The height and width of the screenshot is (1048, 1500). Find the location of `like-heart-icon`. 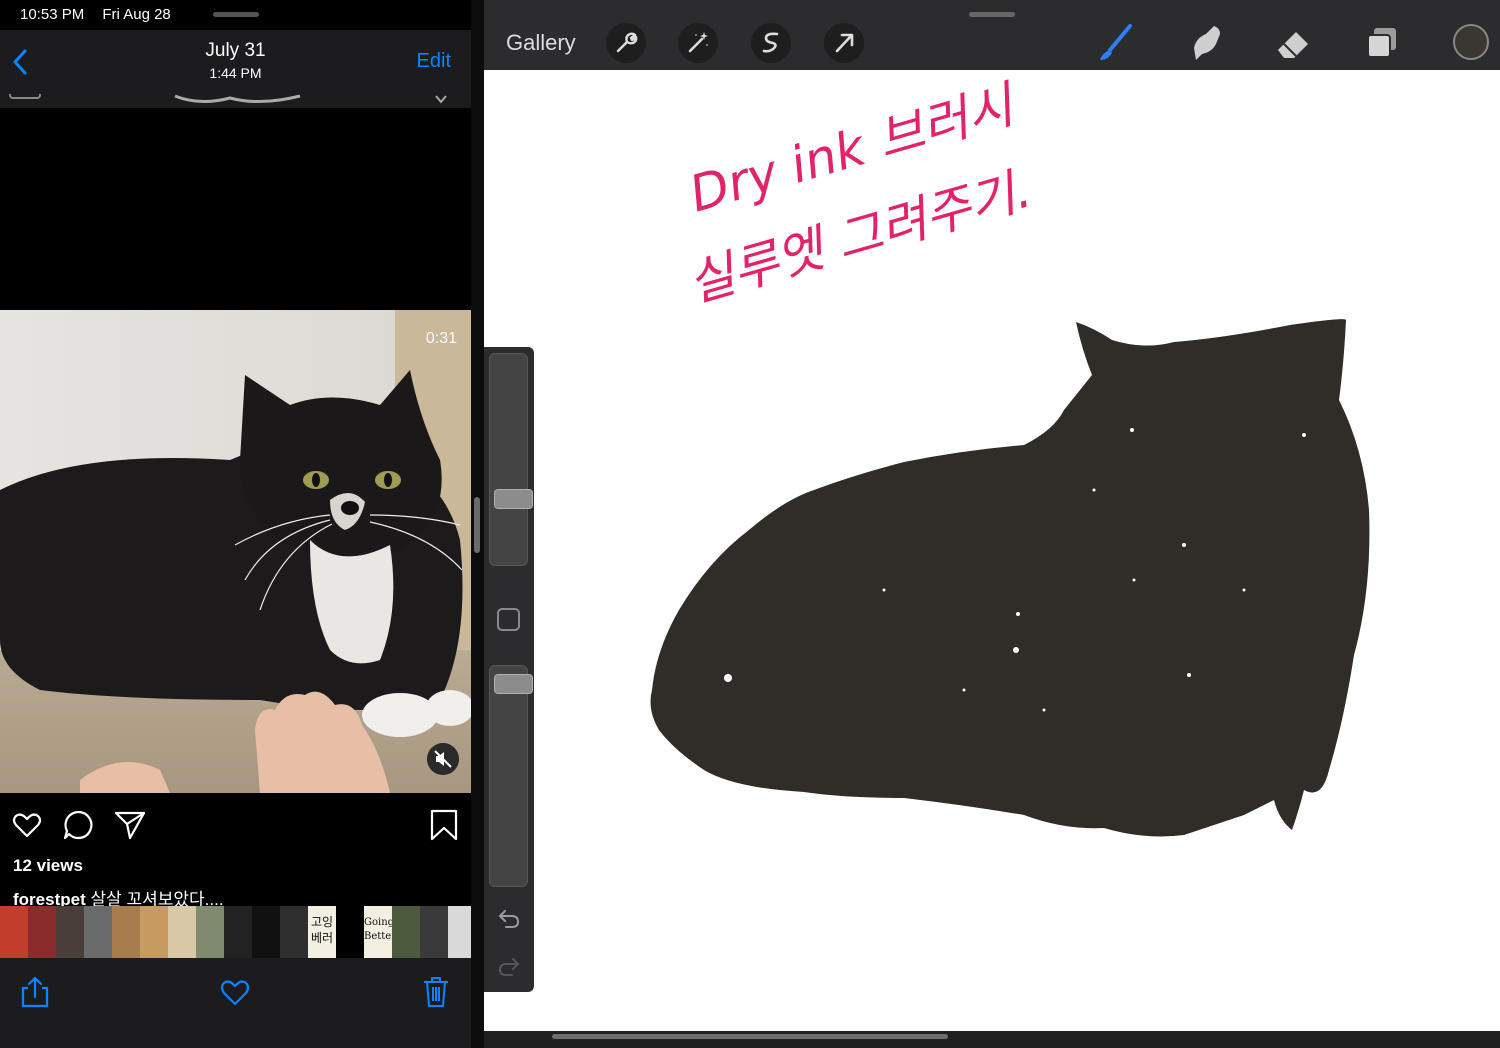

like-heart-icon is located at coordinates (27, 825).